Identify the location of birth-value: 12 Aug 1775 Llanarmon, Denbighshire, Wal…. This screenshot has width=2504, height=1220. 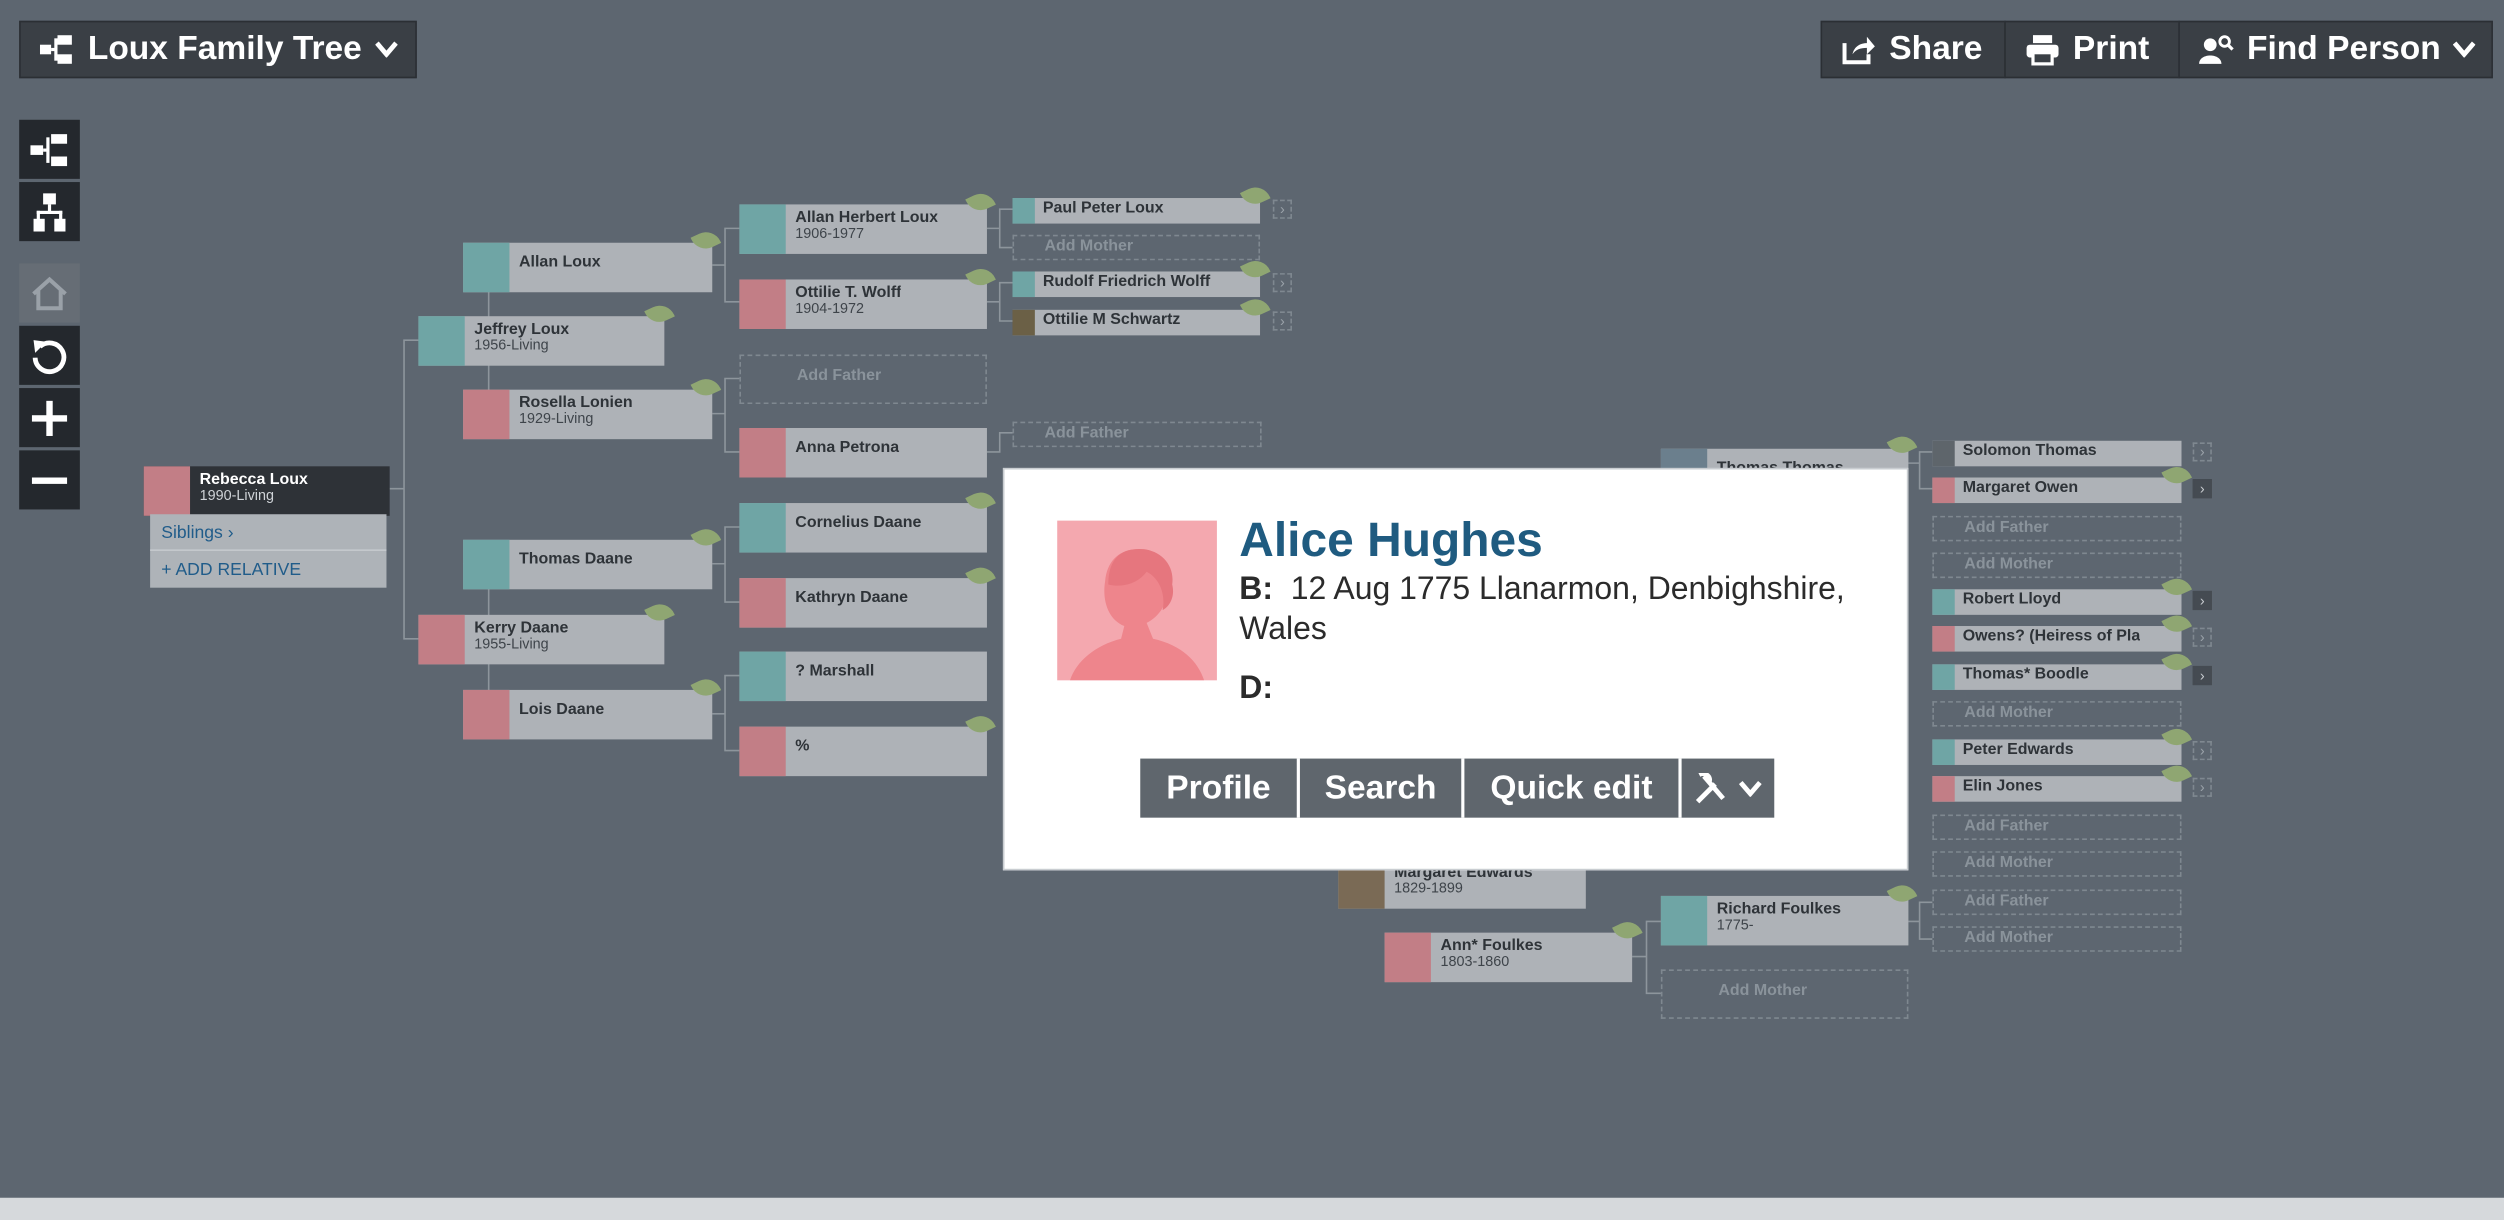
(1542, 609).